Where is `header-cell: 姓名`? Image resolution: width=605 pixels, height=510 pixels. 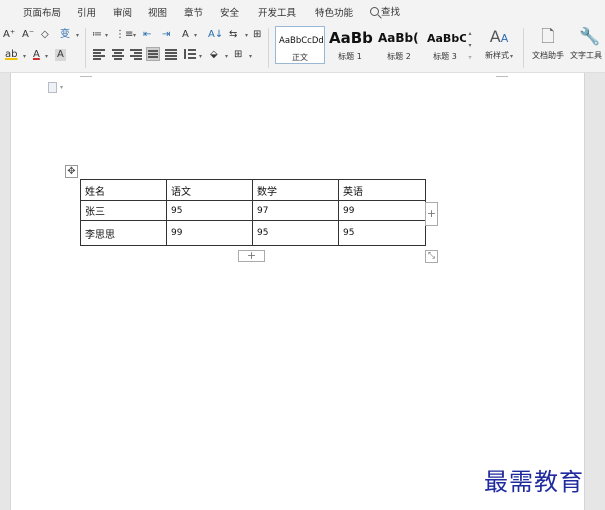
header-cell: 姓名 is located at coordinates (123, 190).